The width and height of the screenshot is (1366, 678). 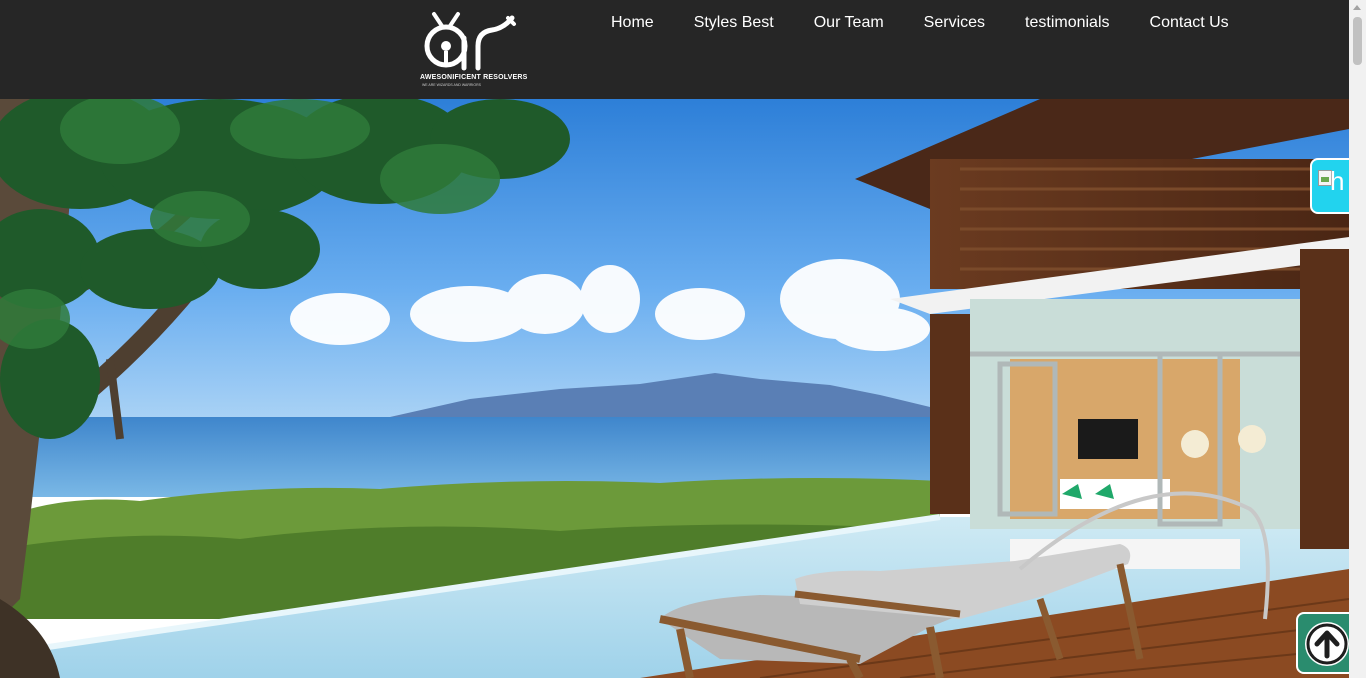 I want to click on nav-testimonials: testimonials, so click(x=1067, y=23).